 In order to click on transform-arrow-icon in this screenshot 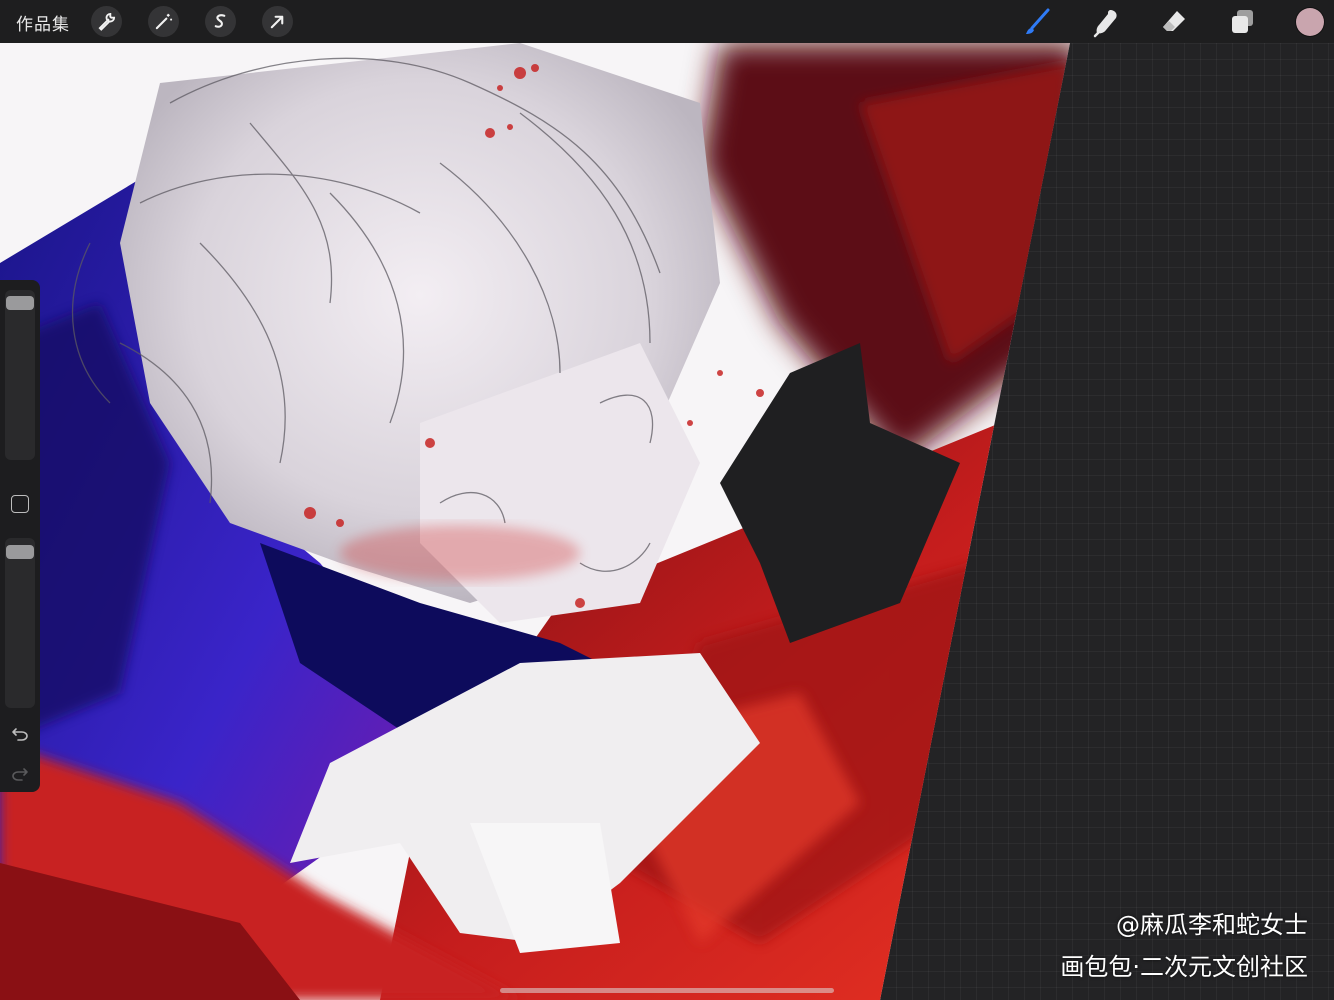, I will do `click(277, 22)`.